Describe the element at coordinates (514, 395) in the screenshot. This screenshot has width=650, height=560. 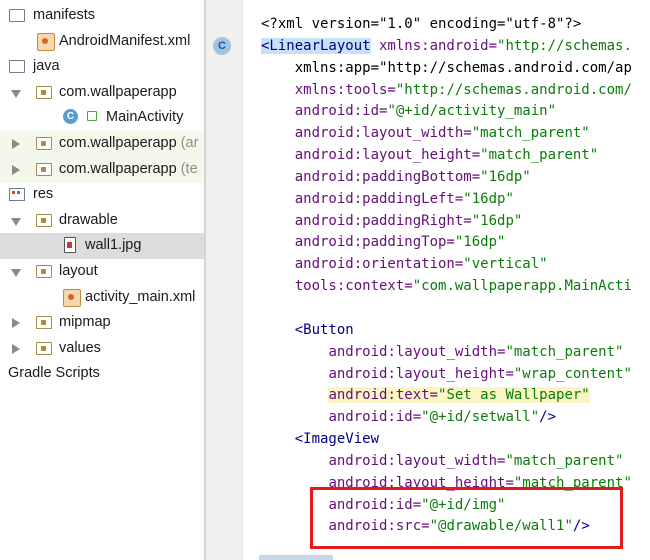
I see `code-token: "Set as Wallpaper"` at that location.